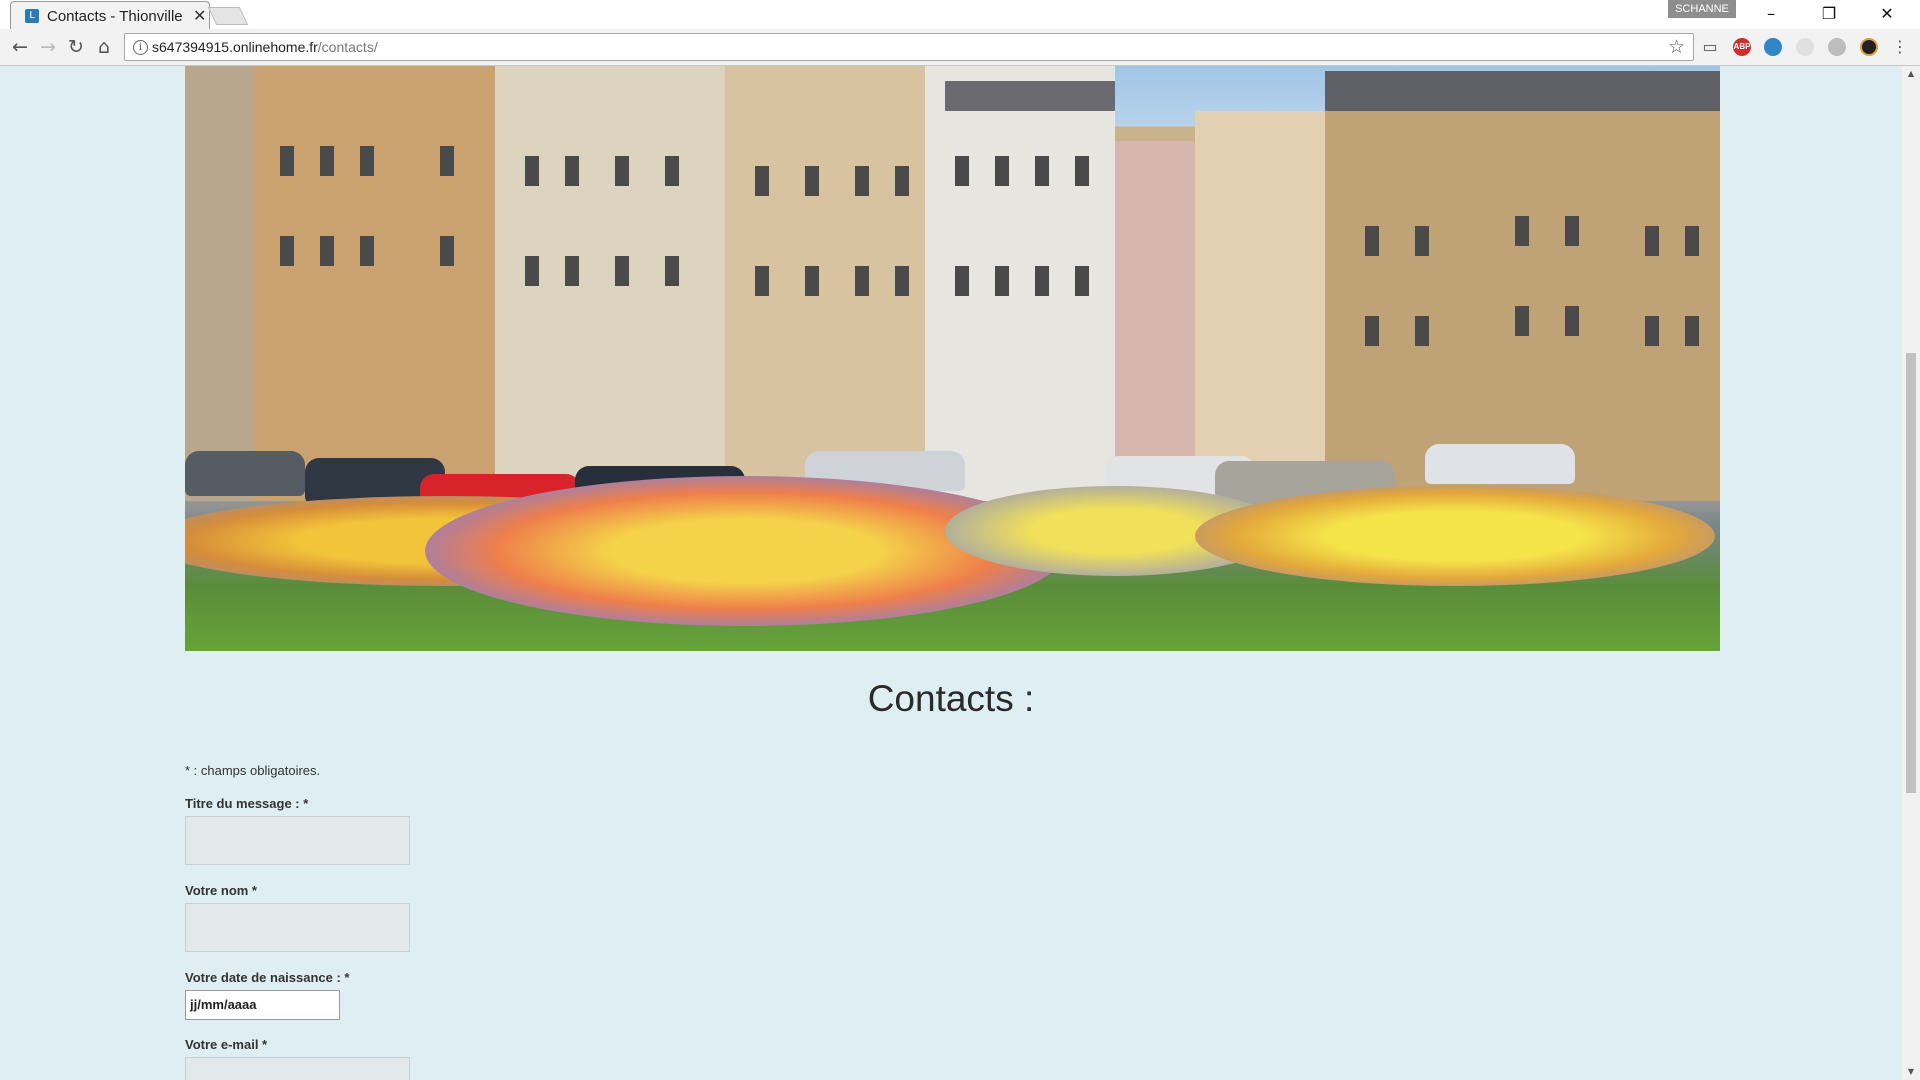 This screenshot has width=1920, height=1080. Describe the element at coordinates (1742, 47) in the screenshot. I see `adblock-icon: ABP` at that location.